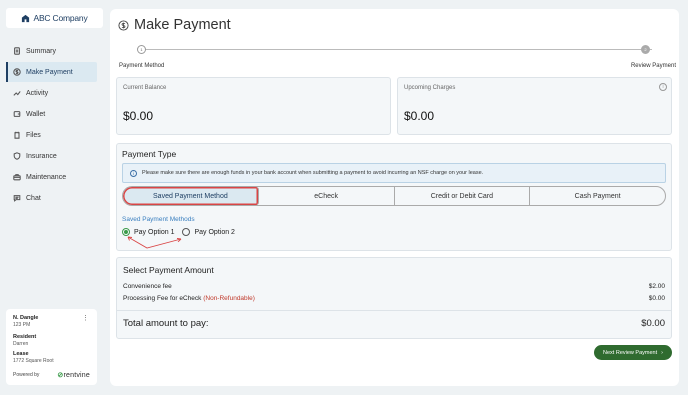 Image resolution: width=688 pixels, height=395 pixels. Describe the element at coordinates (166, 323) in the screenshot. I see `total-label: Total amount to pay:` at that location.